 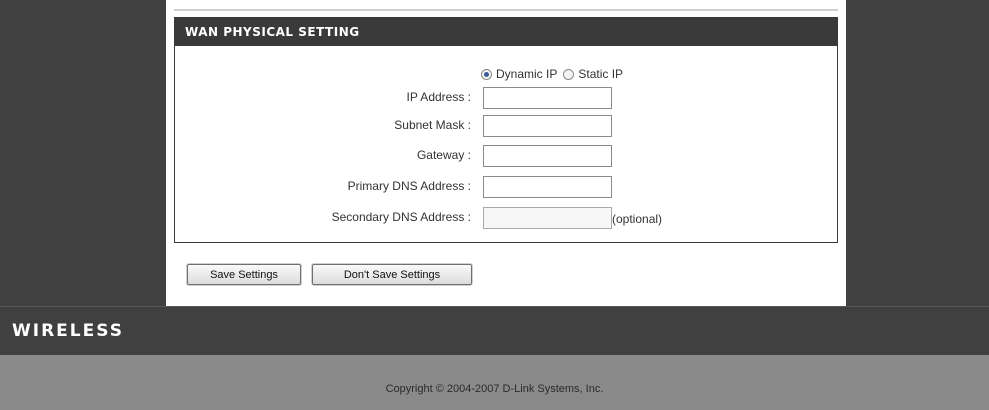 I want to click on wireless-banner: WIRELESS, so click(x=494, y=331).